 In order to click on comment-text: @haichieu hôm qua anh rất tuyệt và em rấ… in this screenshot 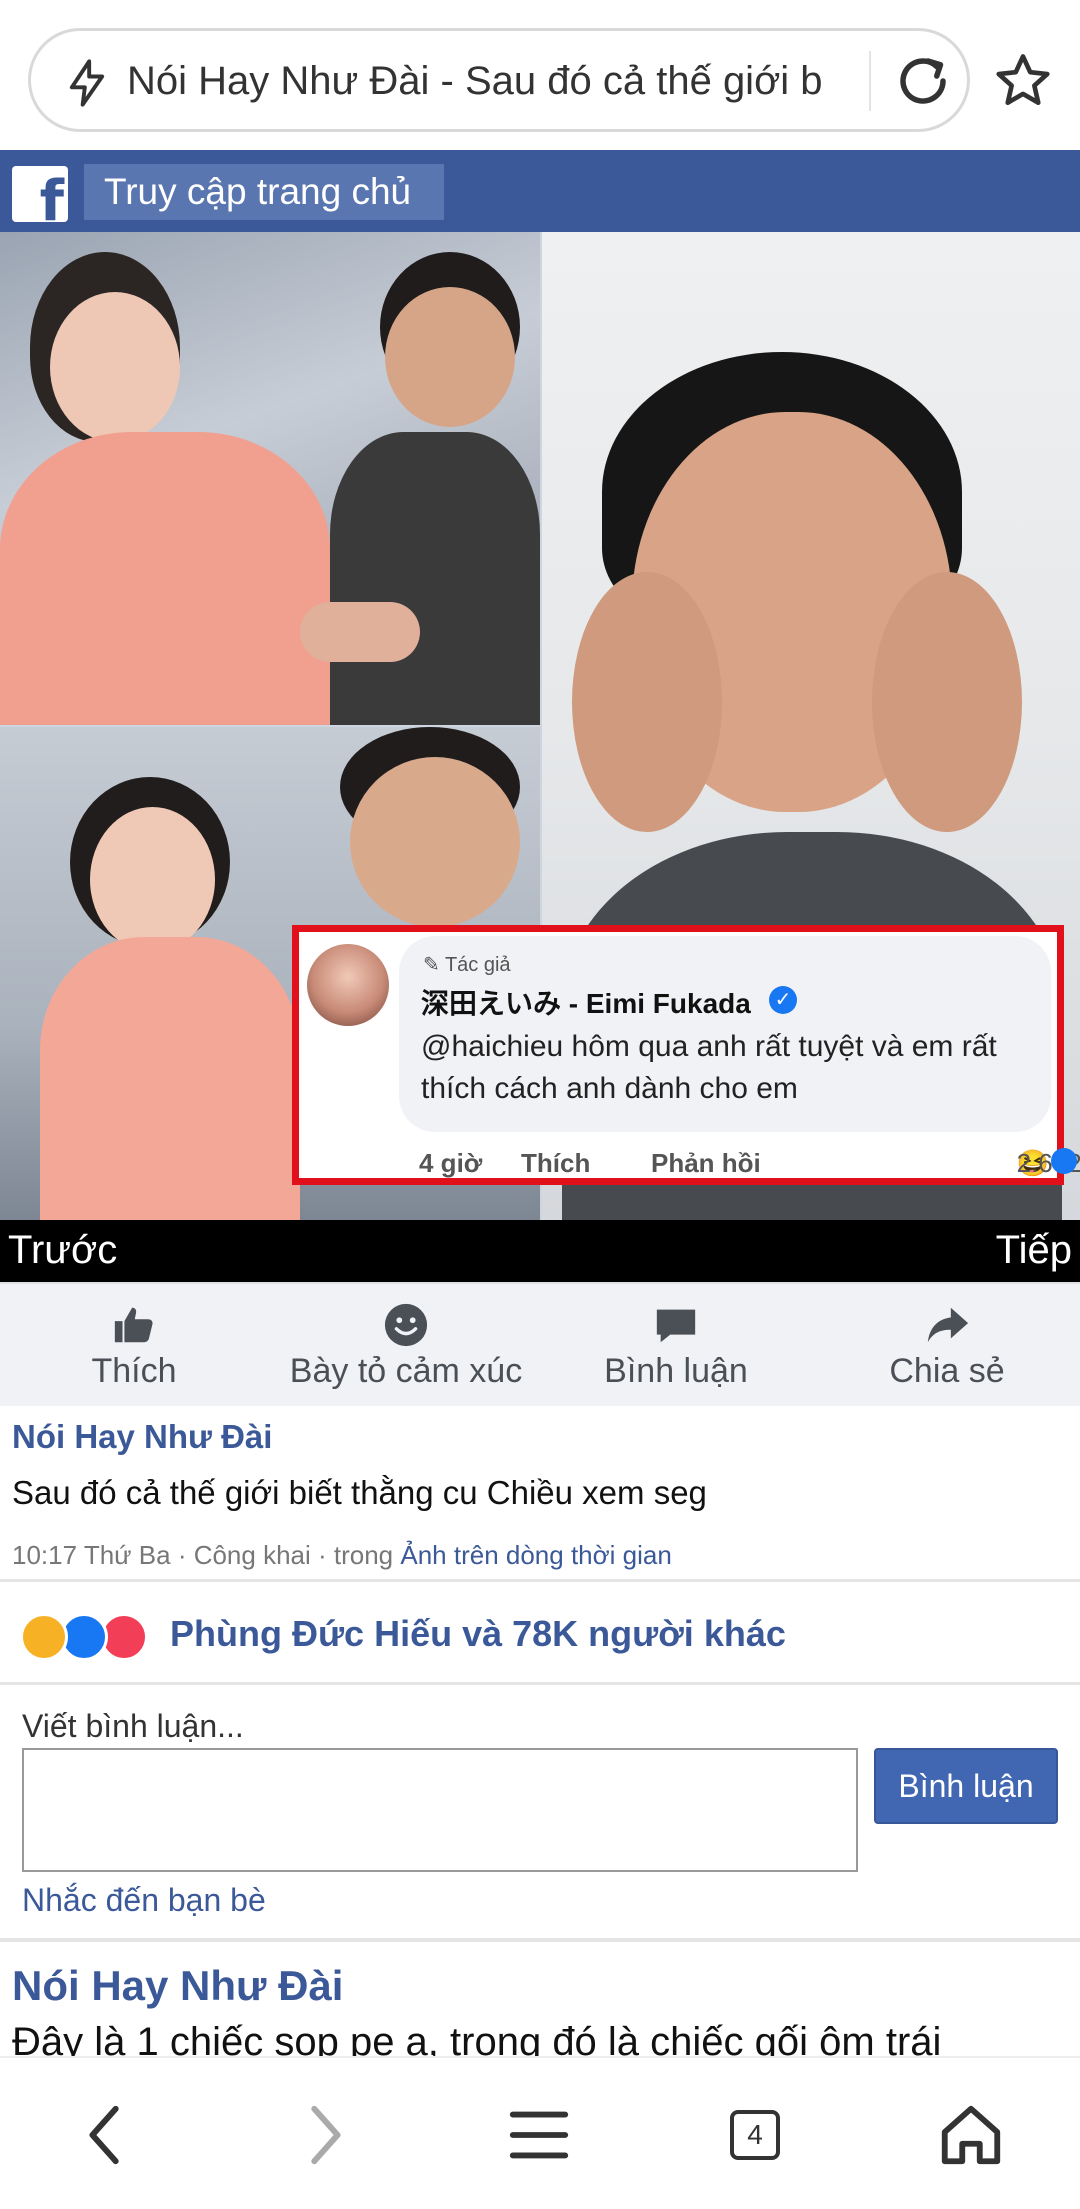, I will do `click(709, 1067)`.